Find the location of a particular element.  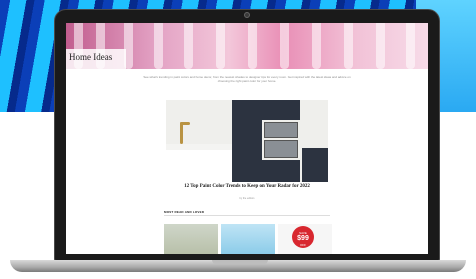

oven-bottom is located at coordinates (281, 149).